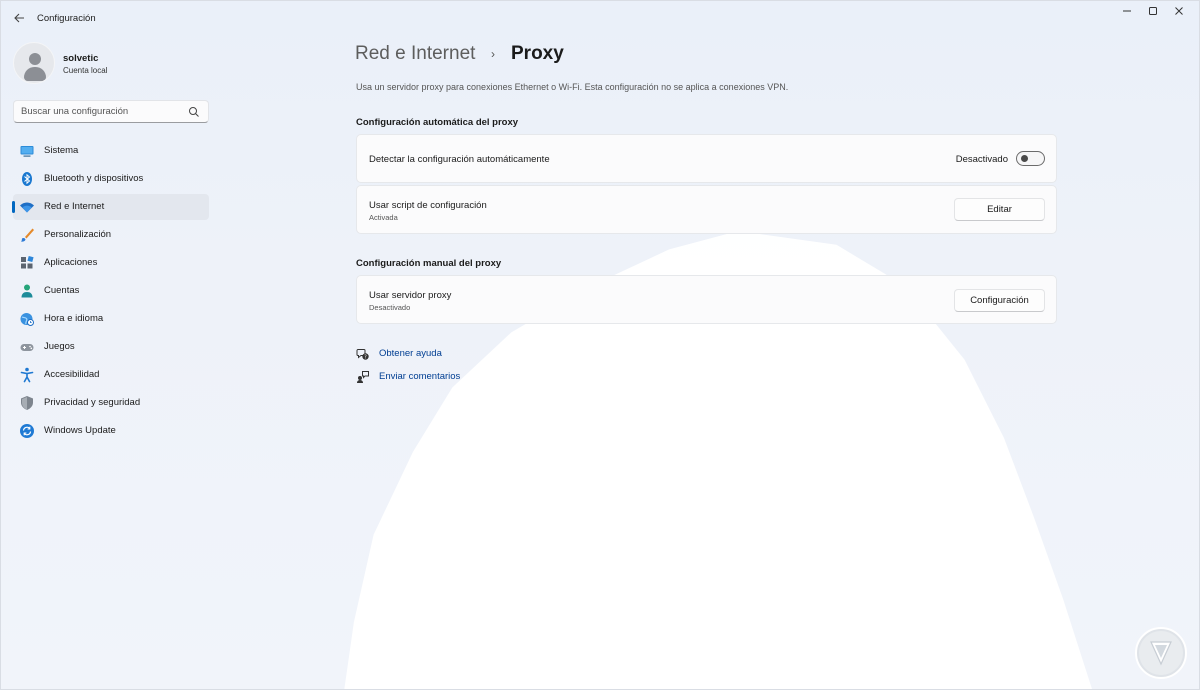 This screenshot has height=690, width=1200. Describe the element at coordinates (113, 63) in the screenshot. I see `user-profile: solvetic Cuenta local` at that location.